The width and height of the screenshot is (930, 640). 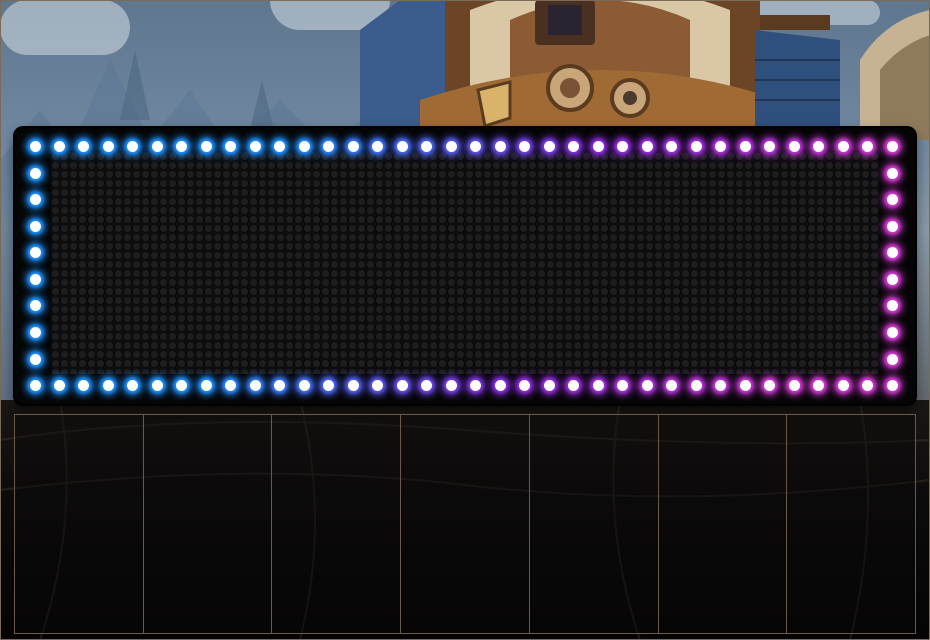 I want to click on clocktower-building, so click(x=600, y=70).